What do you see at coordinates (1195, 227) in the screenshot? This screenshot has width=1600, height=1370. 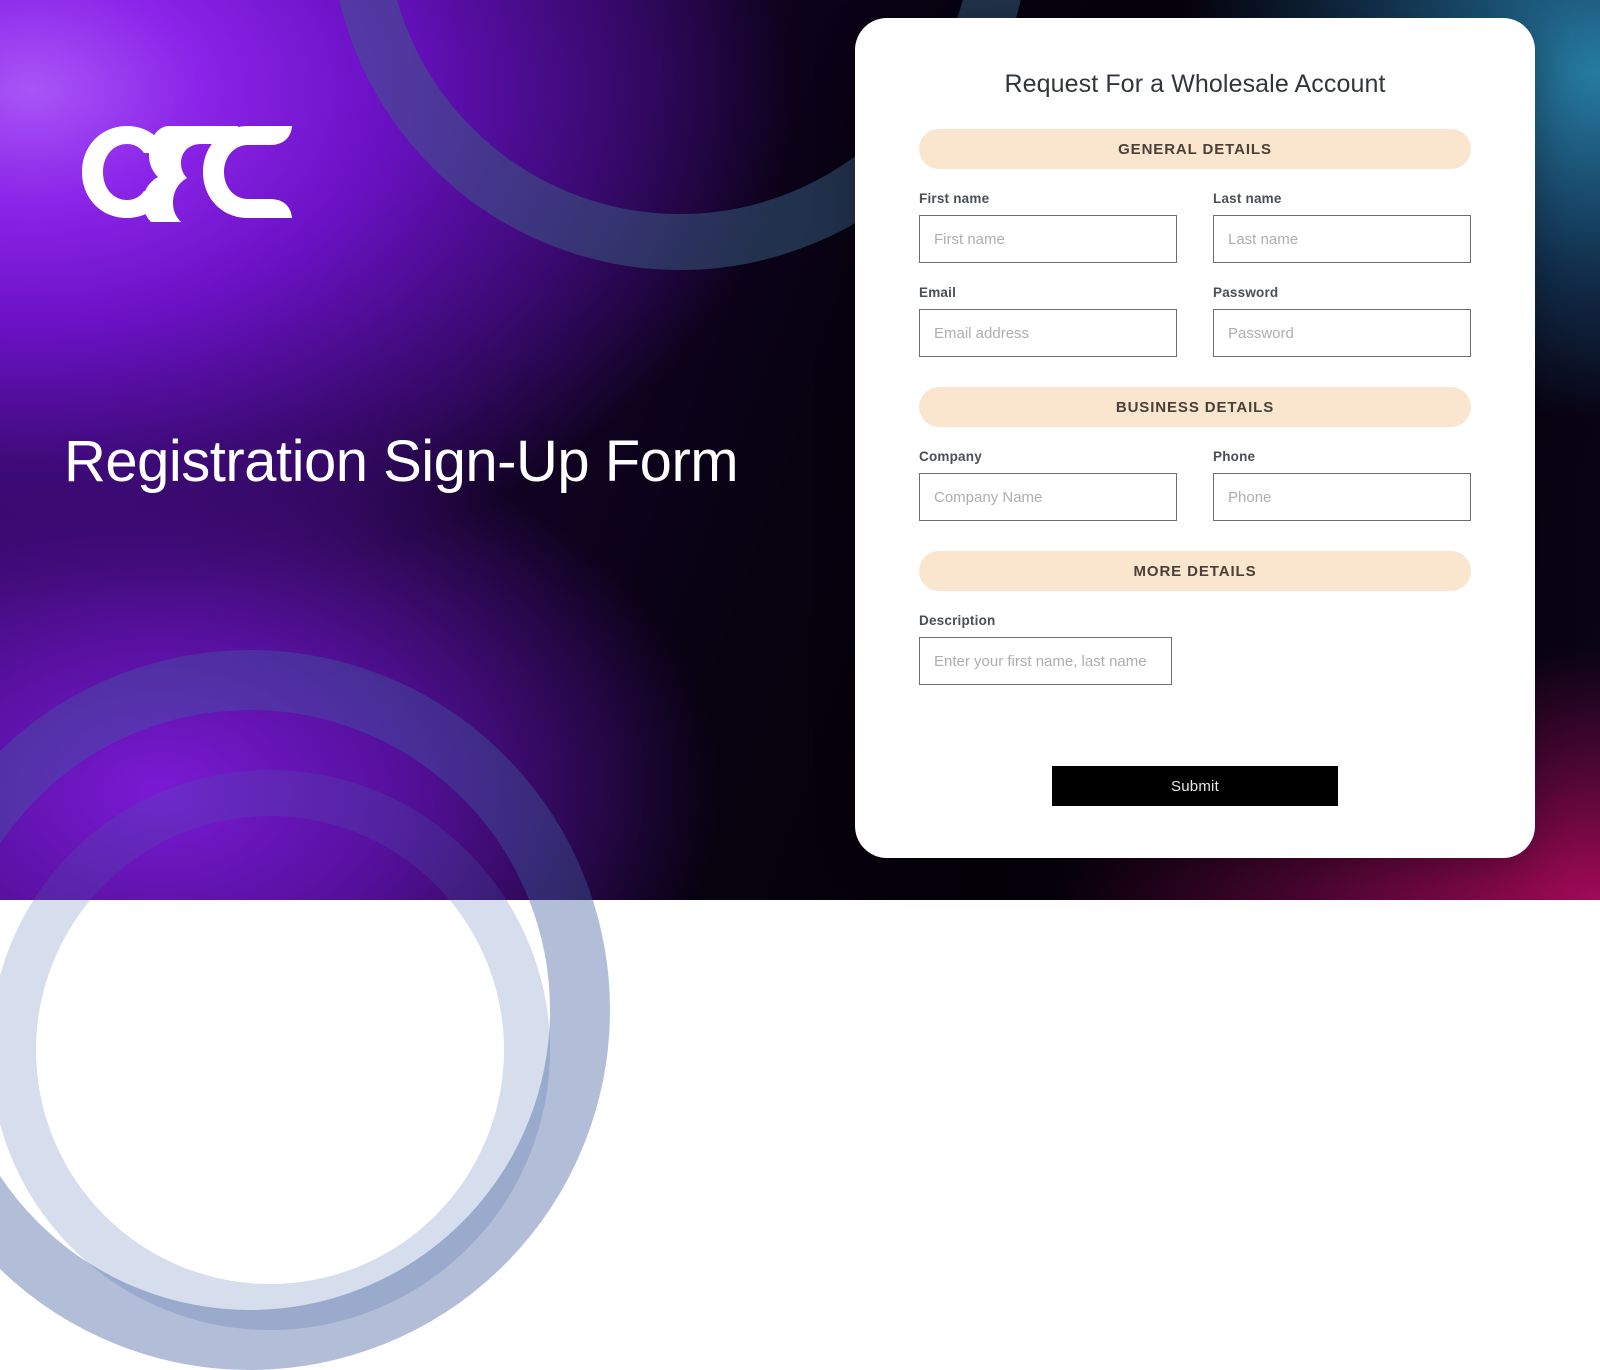 I see `form-row-name: First name Last name` at bounding box center [1195, 227].